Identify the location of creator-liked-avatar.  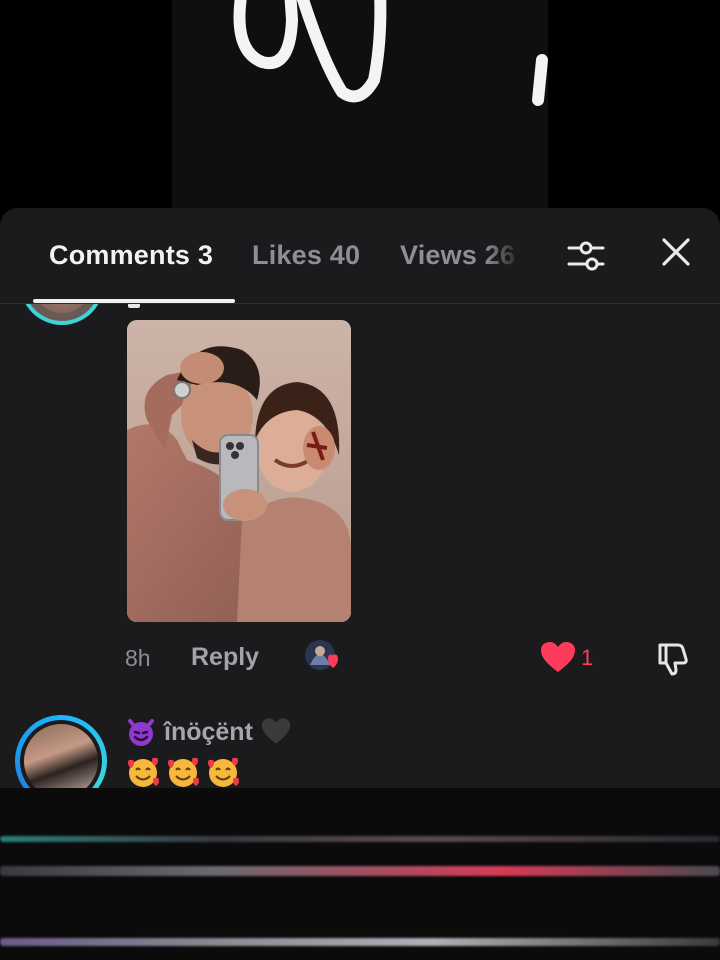
(324, 656).